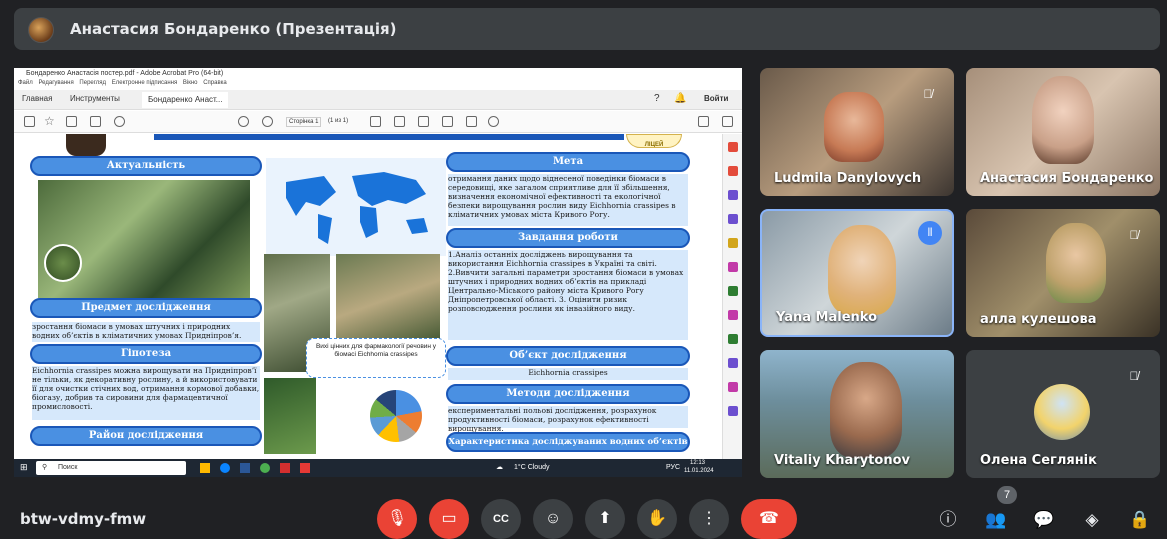 This screenshot has height=539, width=1167. Describe the element at coordinates (119, 121) in the screenshot. I see `zoom-icon` at that location.